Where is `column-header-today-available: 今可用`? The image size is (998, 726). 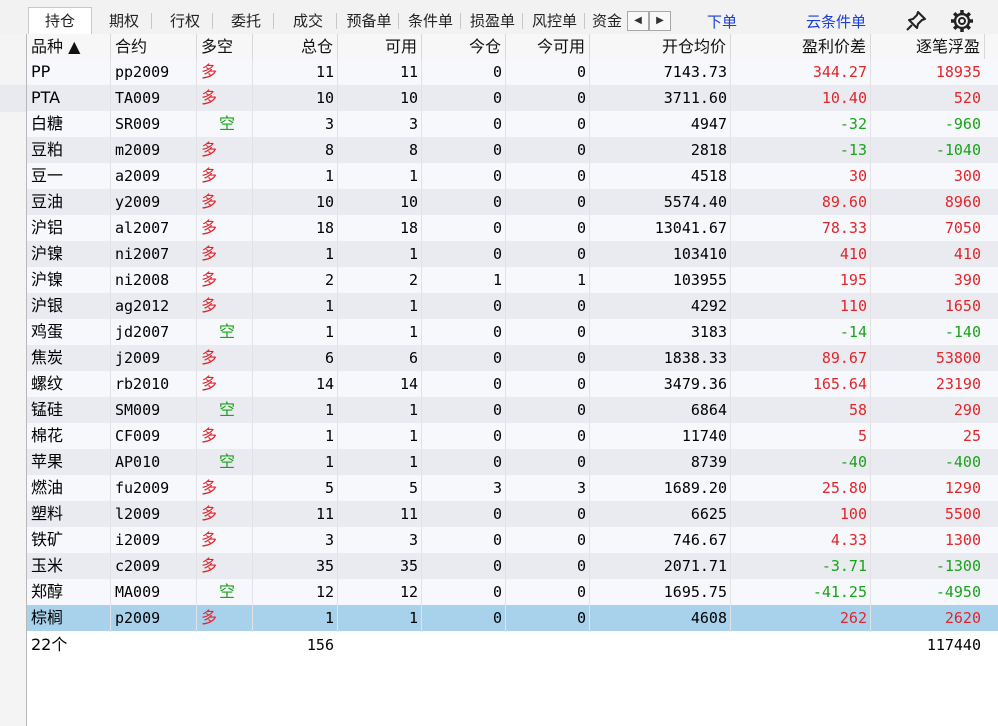
column-header-today-available: 今可用 is located at coordinates (548, 46).